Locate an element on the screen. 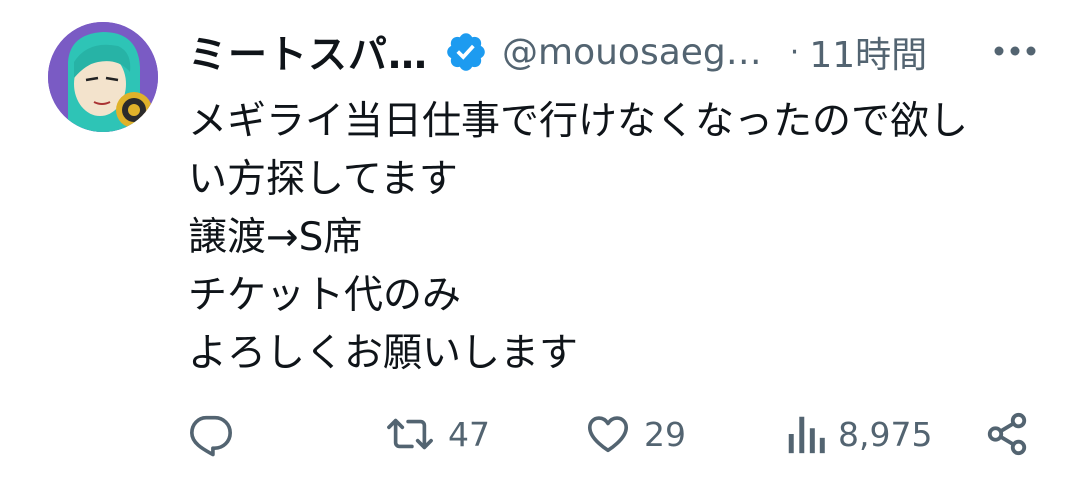 The image size is (1080, 483). action-bar: 47 29 8,975 is located at coordinates (613, 434).